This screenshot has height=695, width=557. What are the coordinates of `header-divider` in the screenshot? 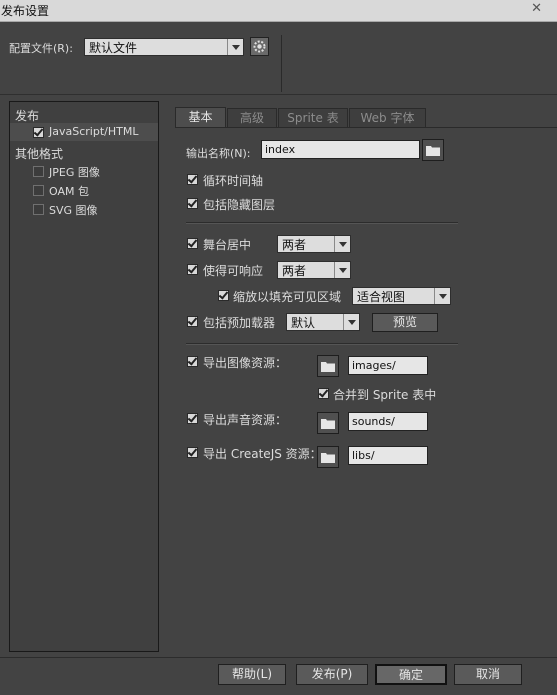 It's located at (281, 63).